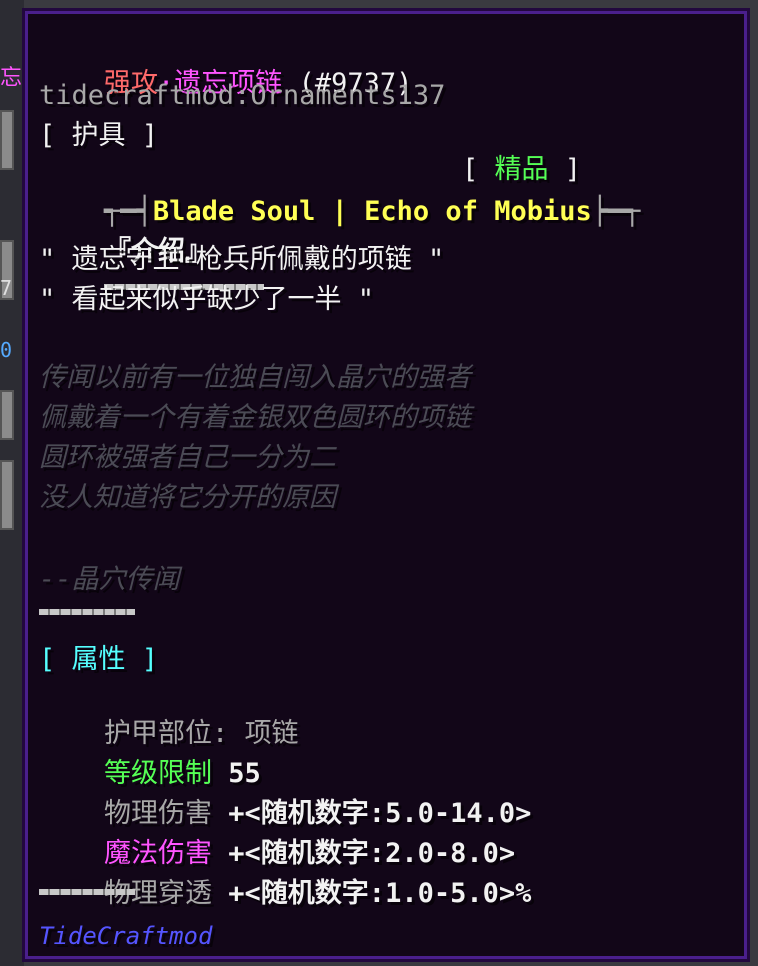 The height and width of the screenshot is (966, 758). Describe the element at coordinates (109, 579) in the screenshot. I see `lore-source: --晶穴传闻` at that location.